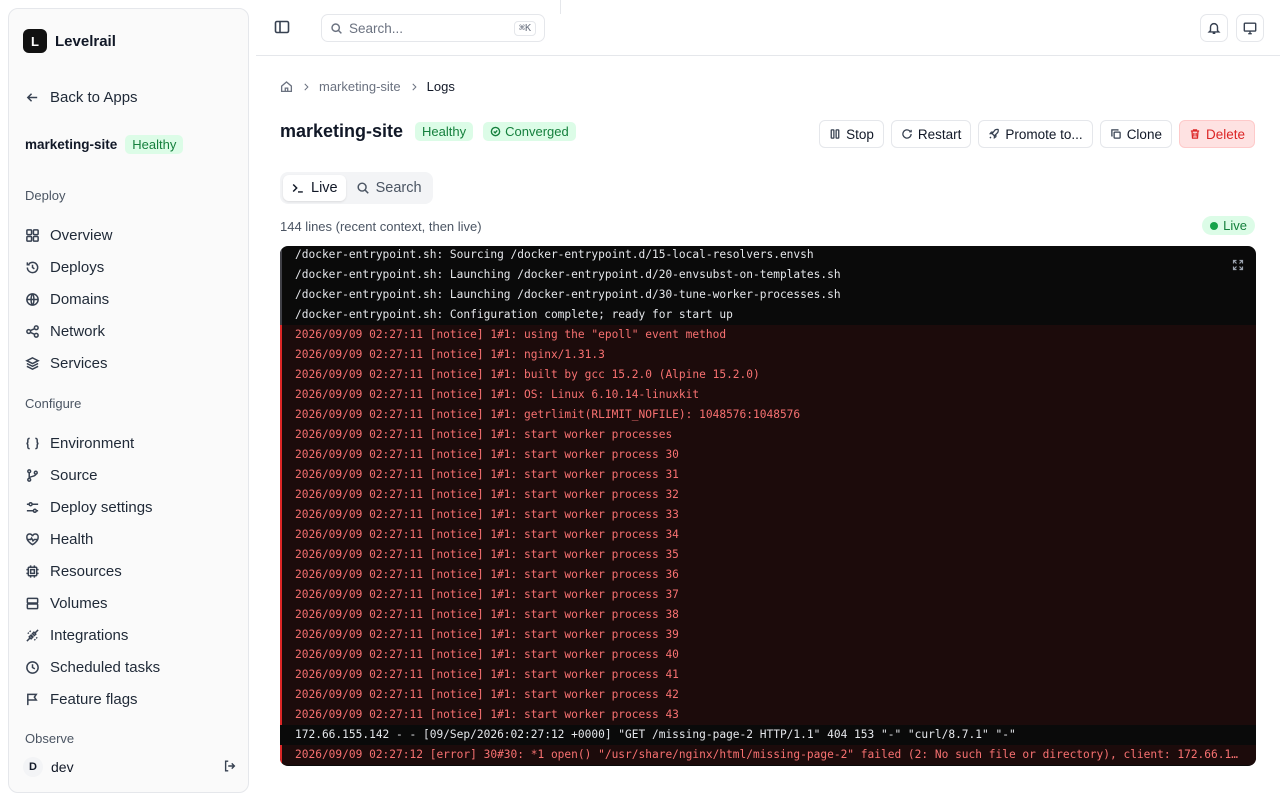 This screenshot has width=1280, height=800. What do you see at coordinates (74, 475) in the screenshot?
I see `sidebar-item-label: Source` at bounding box center [74, 475].